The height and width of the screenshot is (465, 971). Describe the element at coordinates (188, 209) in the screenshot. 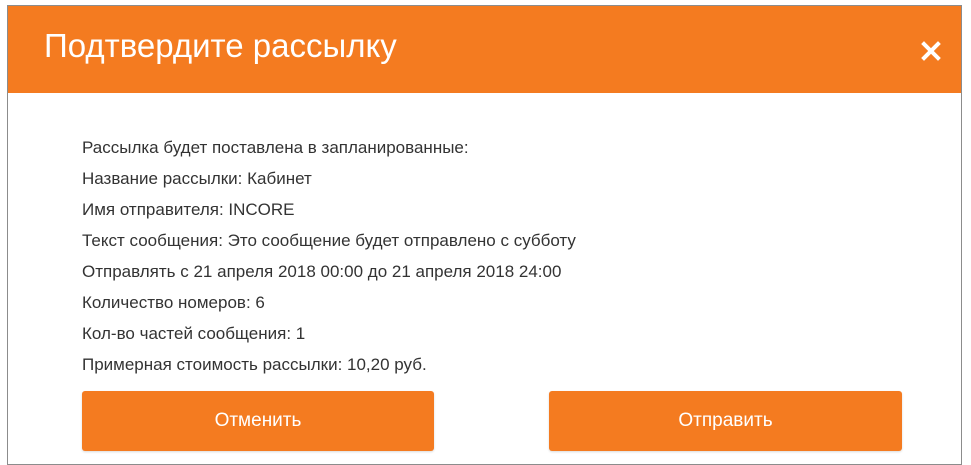

I see `sender-name: Имя отправителя: INCORE` at that location.